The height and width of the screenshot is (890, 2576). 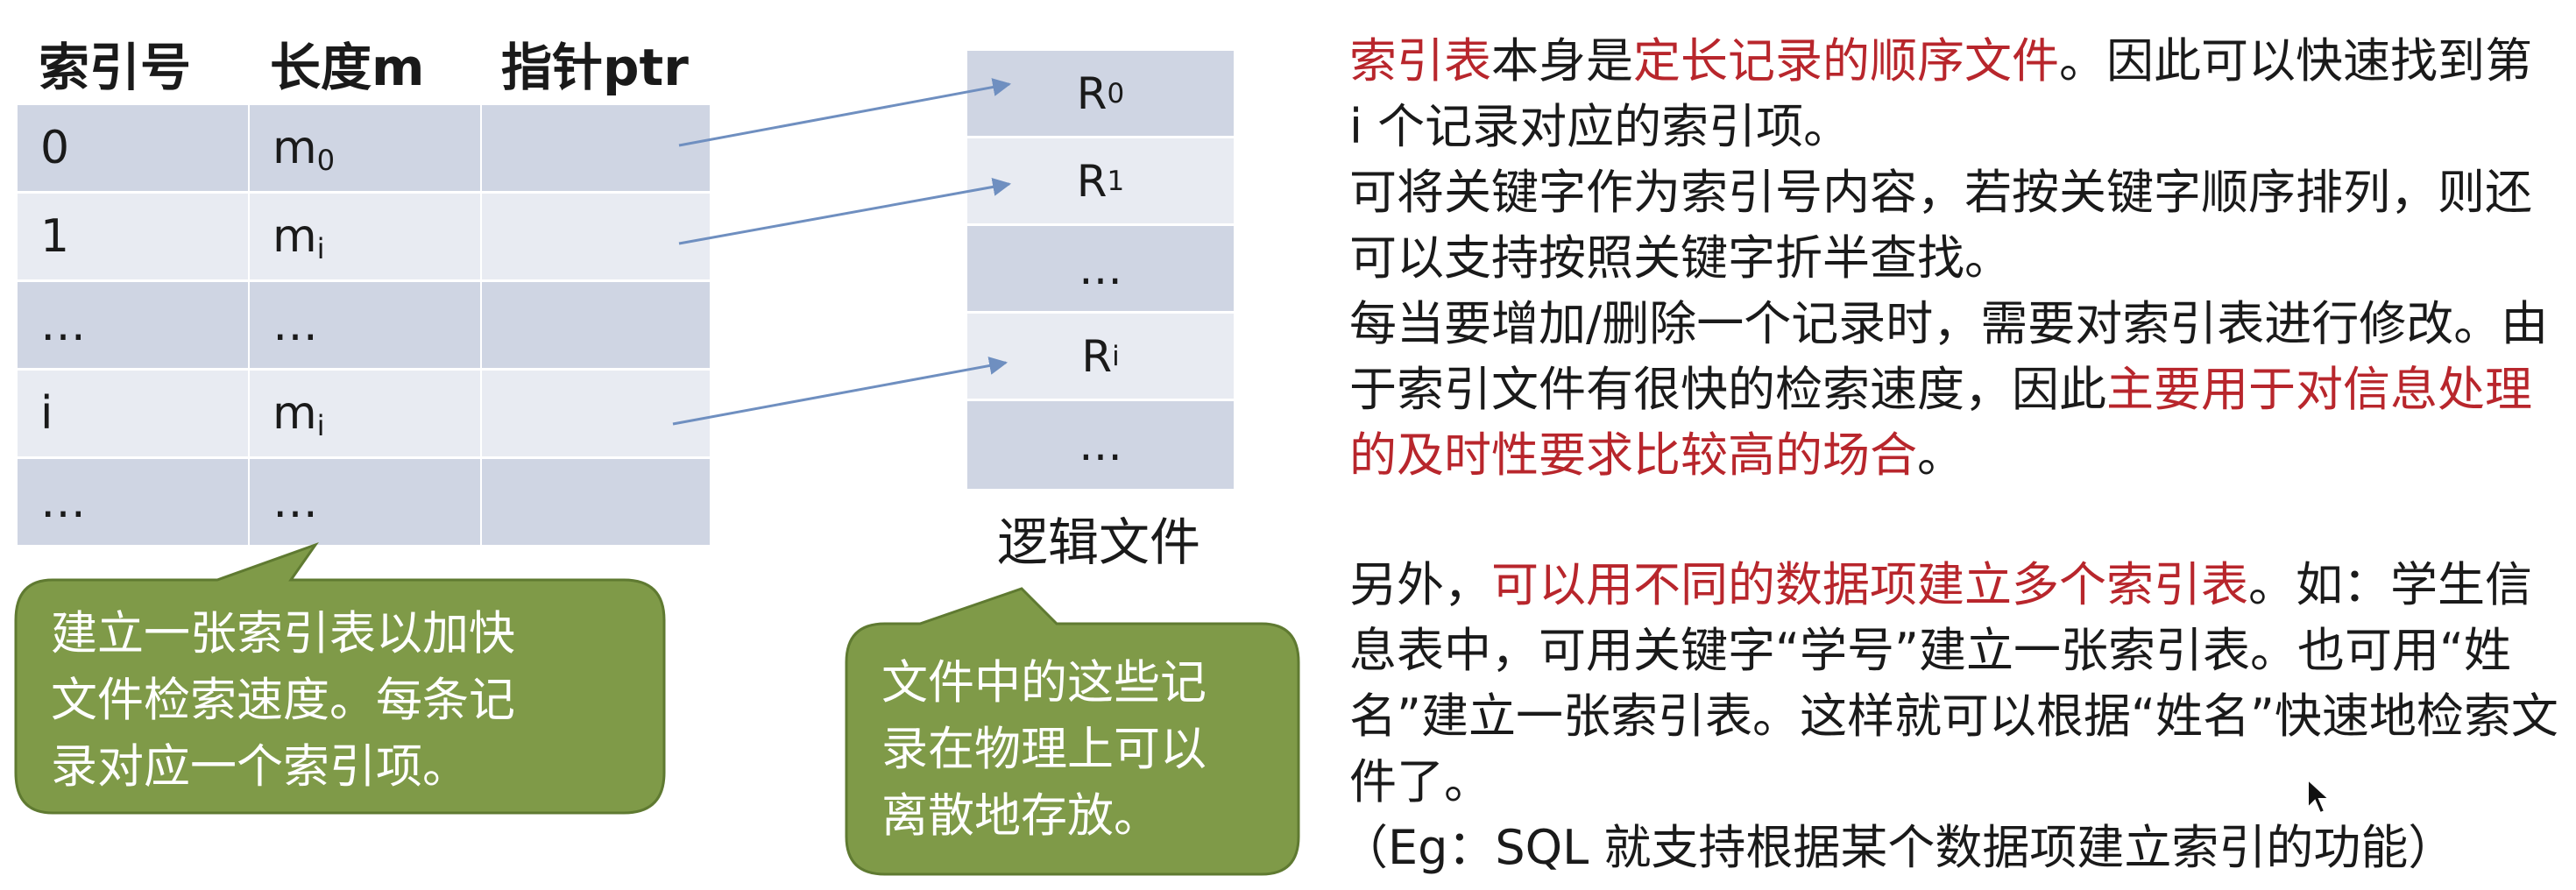 I want to click on mouse-cursor-icon, so click(x=2319, y=796).